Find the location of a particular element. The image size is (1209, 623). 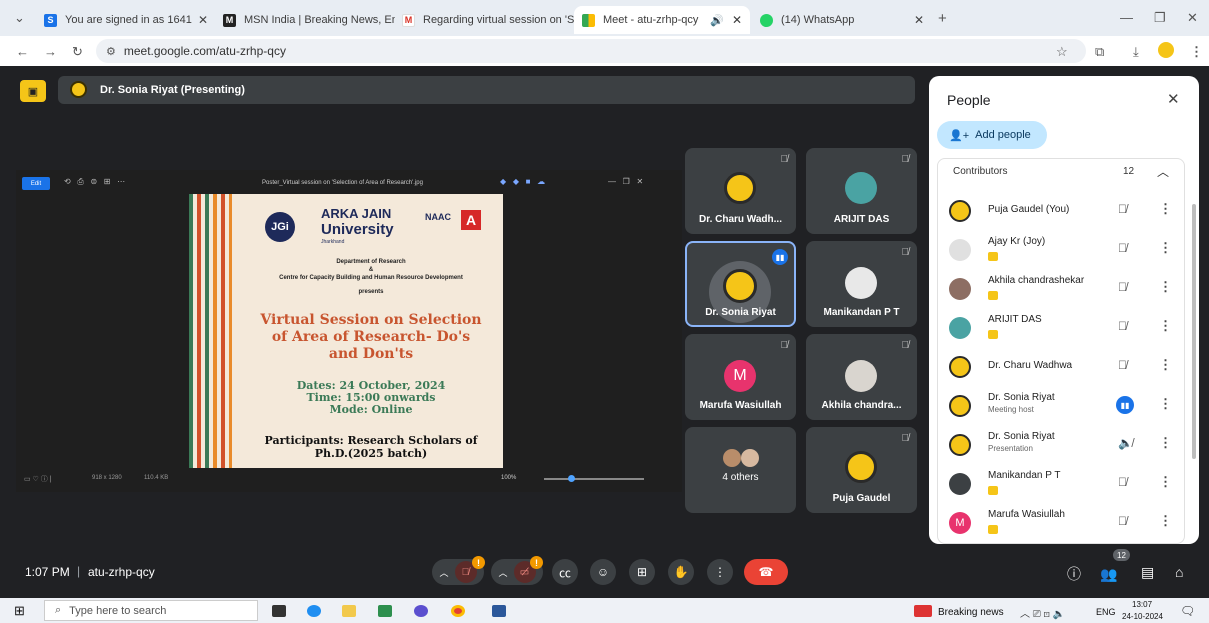

windows-start-icon: ⊞ is located at coordinates (19, 611).